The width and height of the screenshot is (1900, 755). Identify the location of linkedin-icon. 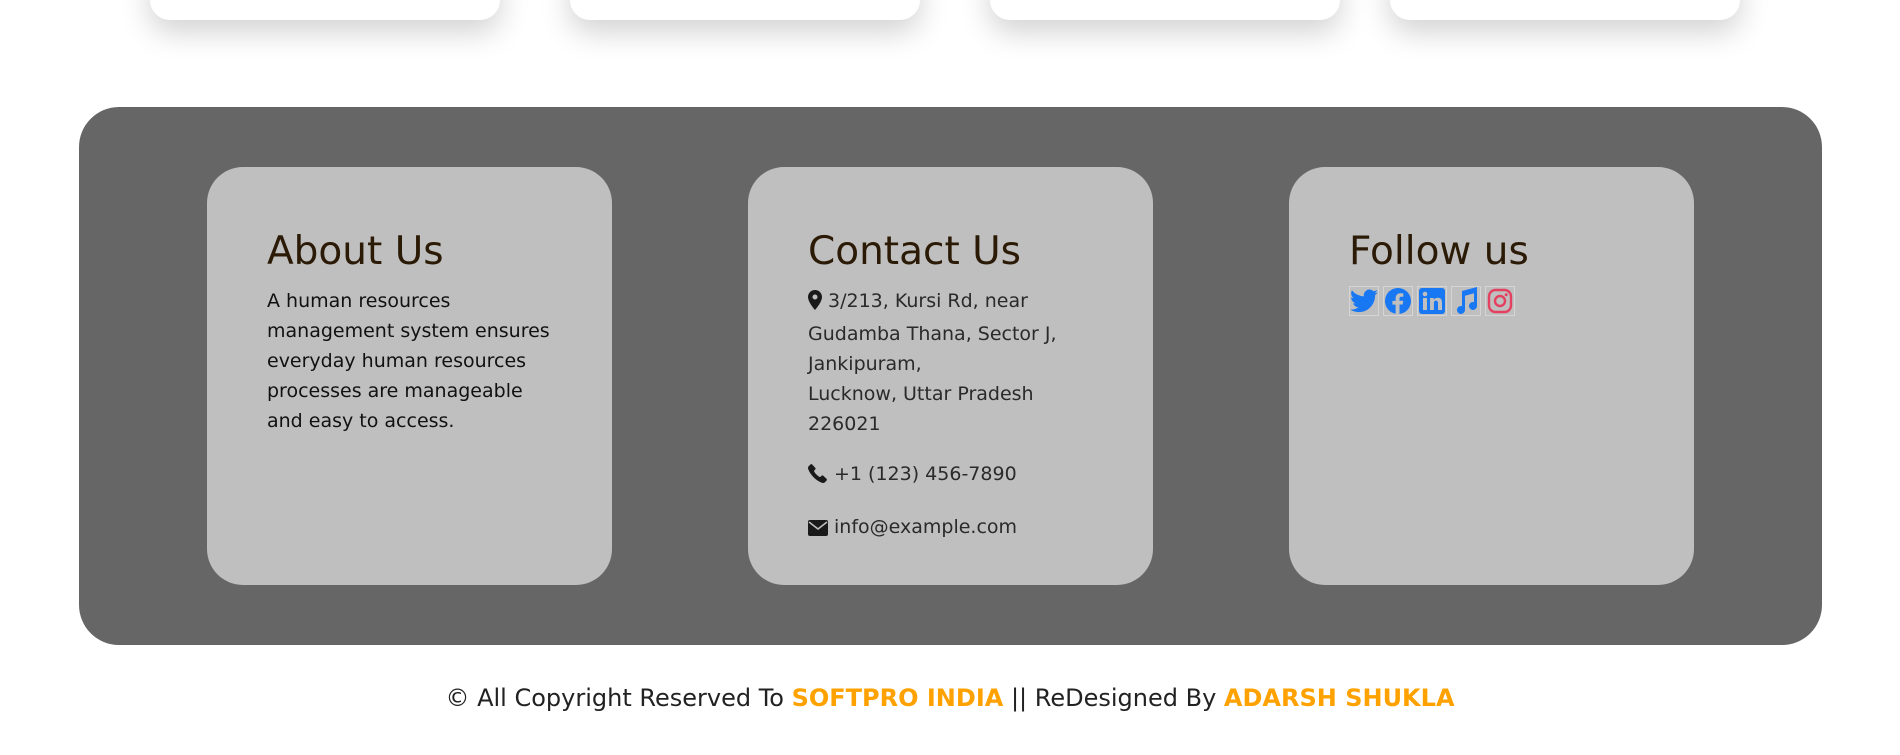
(1432, 301).